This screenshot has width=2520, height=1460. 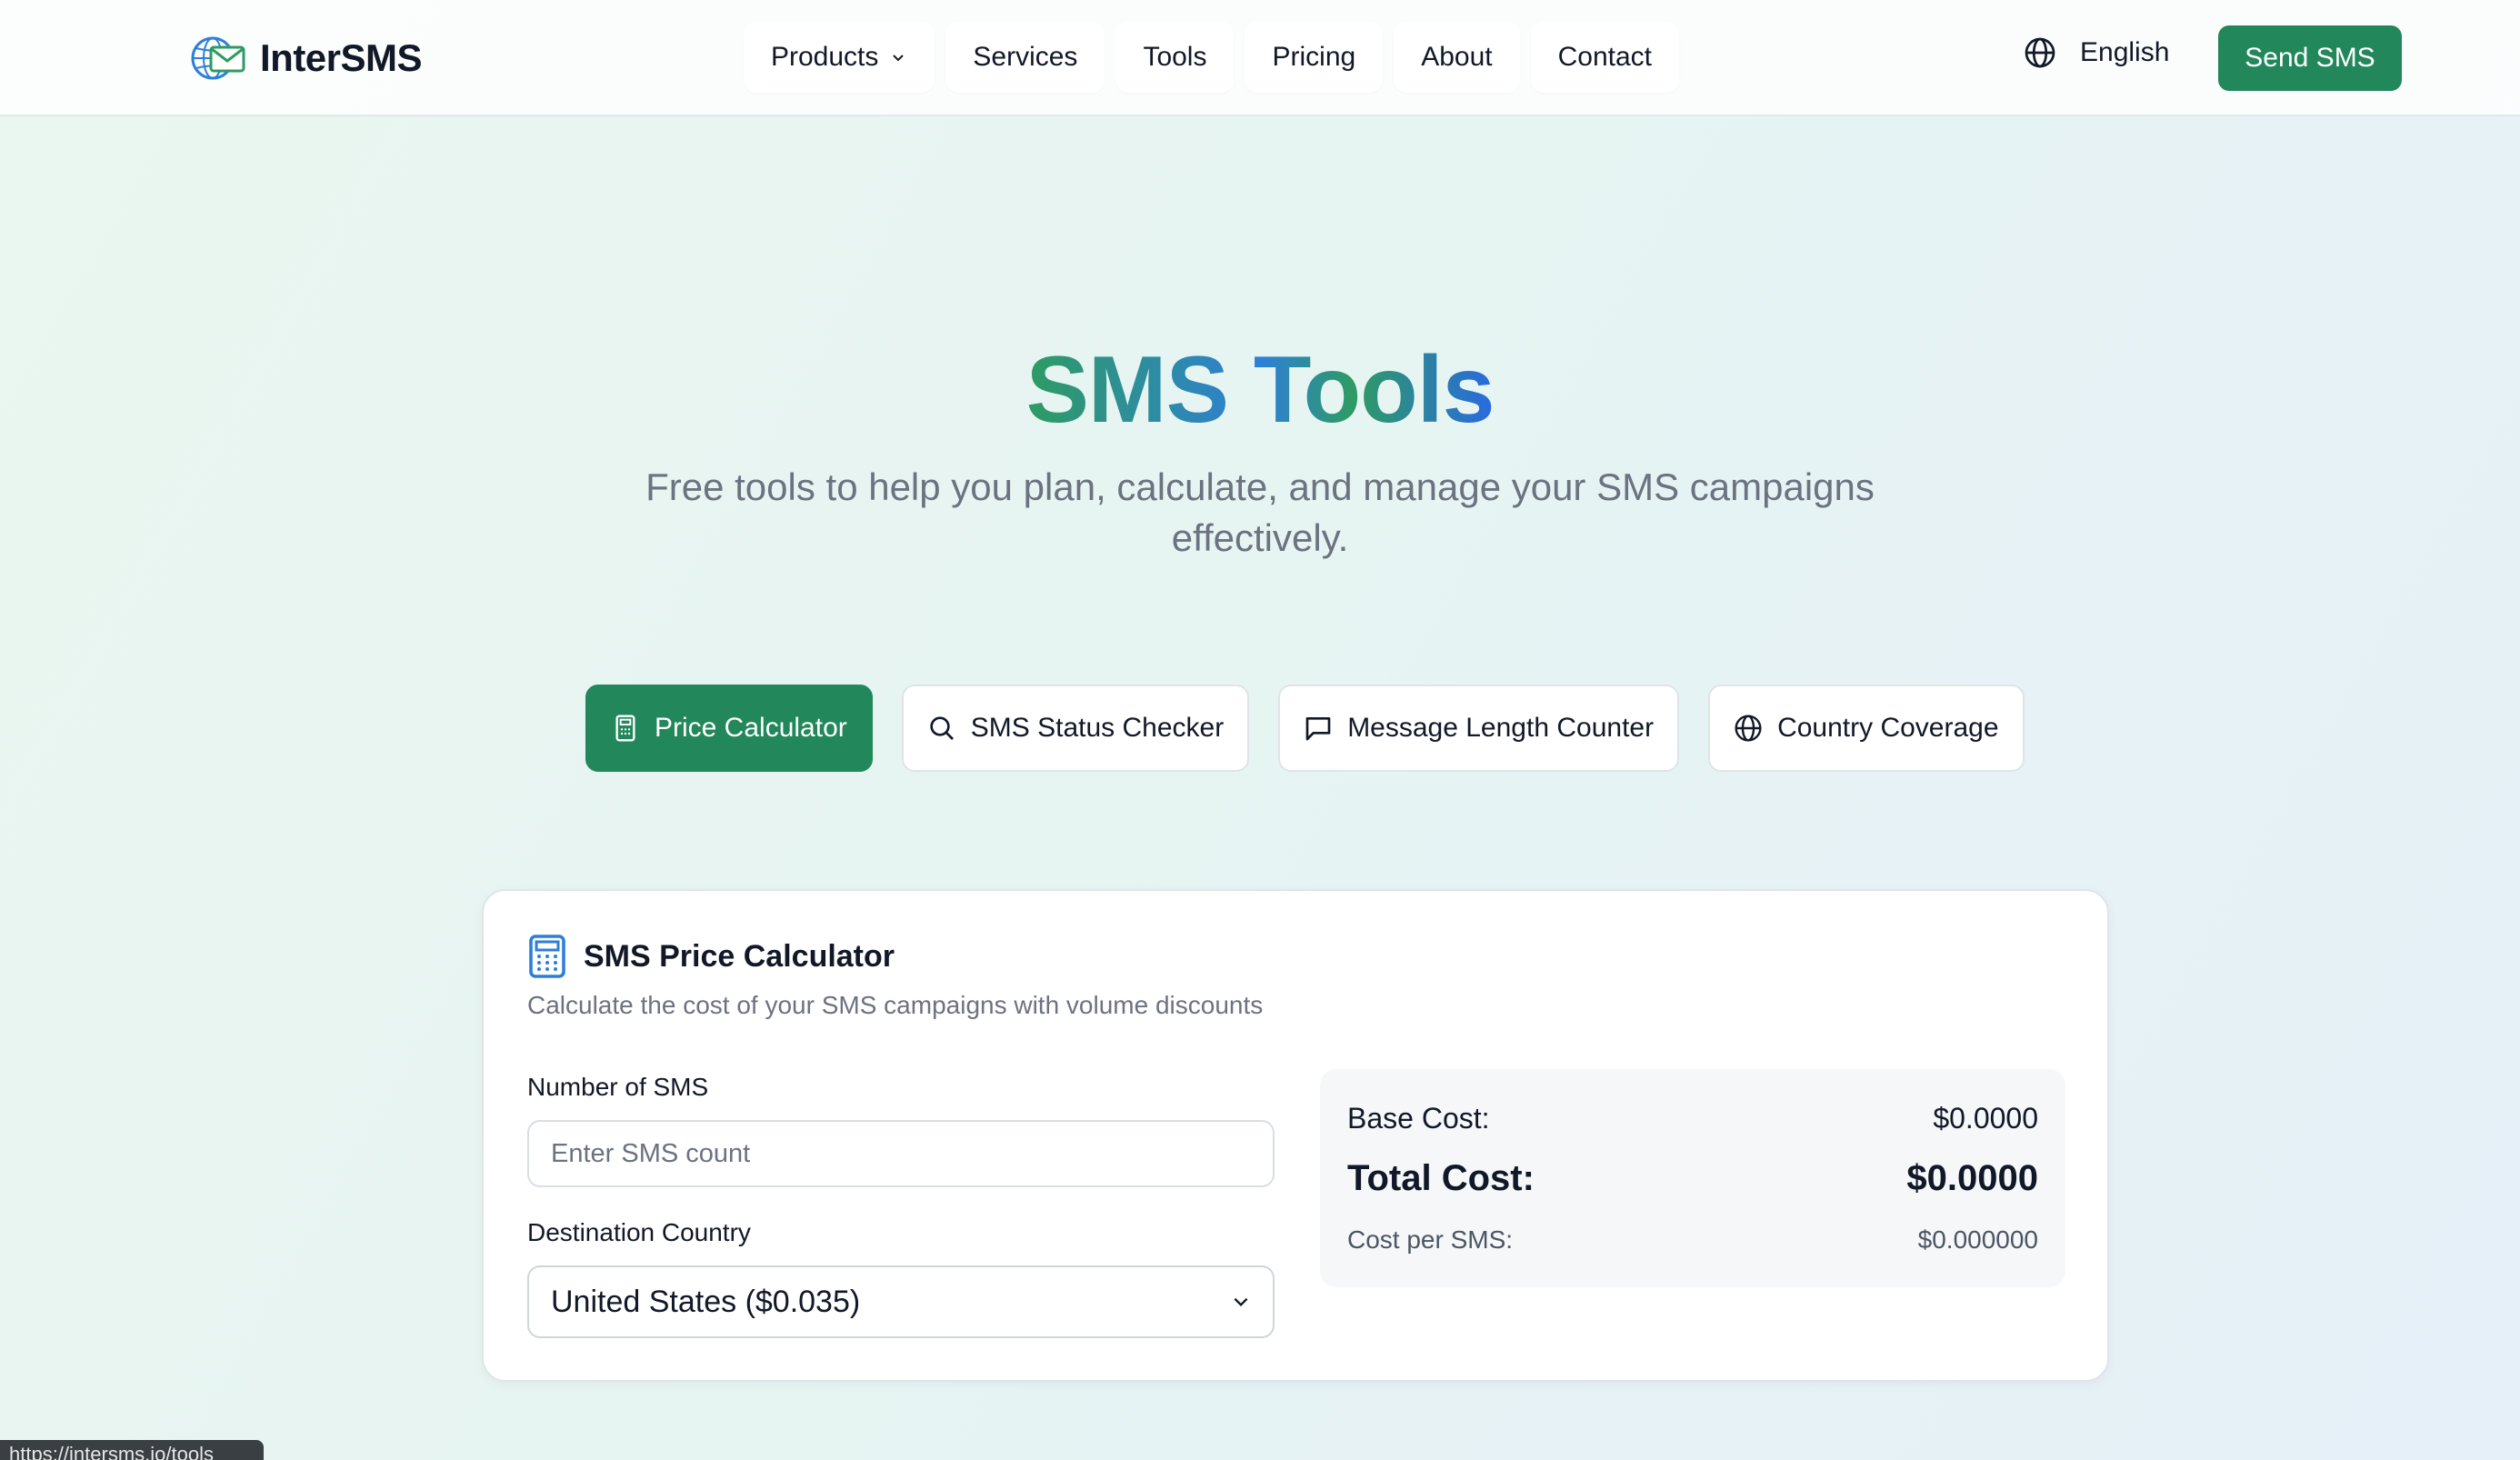 What do you see at coordinates (706, 1301) in the screenshot?
I see `destination-country-value: United States ($0.035)` at bounding box center [706, 1301].